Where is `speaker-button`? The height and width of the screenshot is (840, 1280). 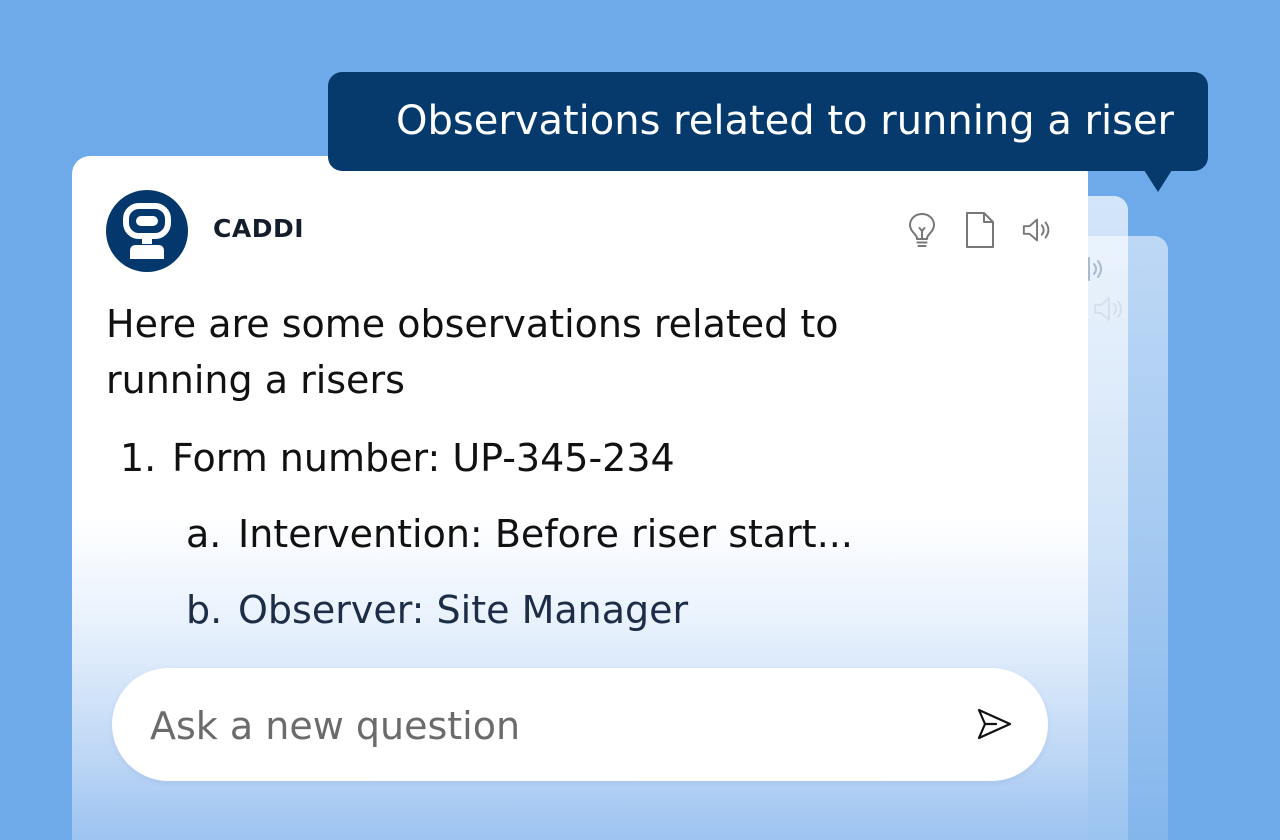 speaker-button is located at coordinates (1038, 230).